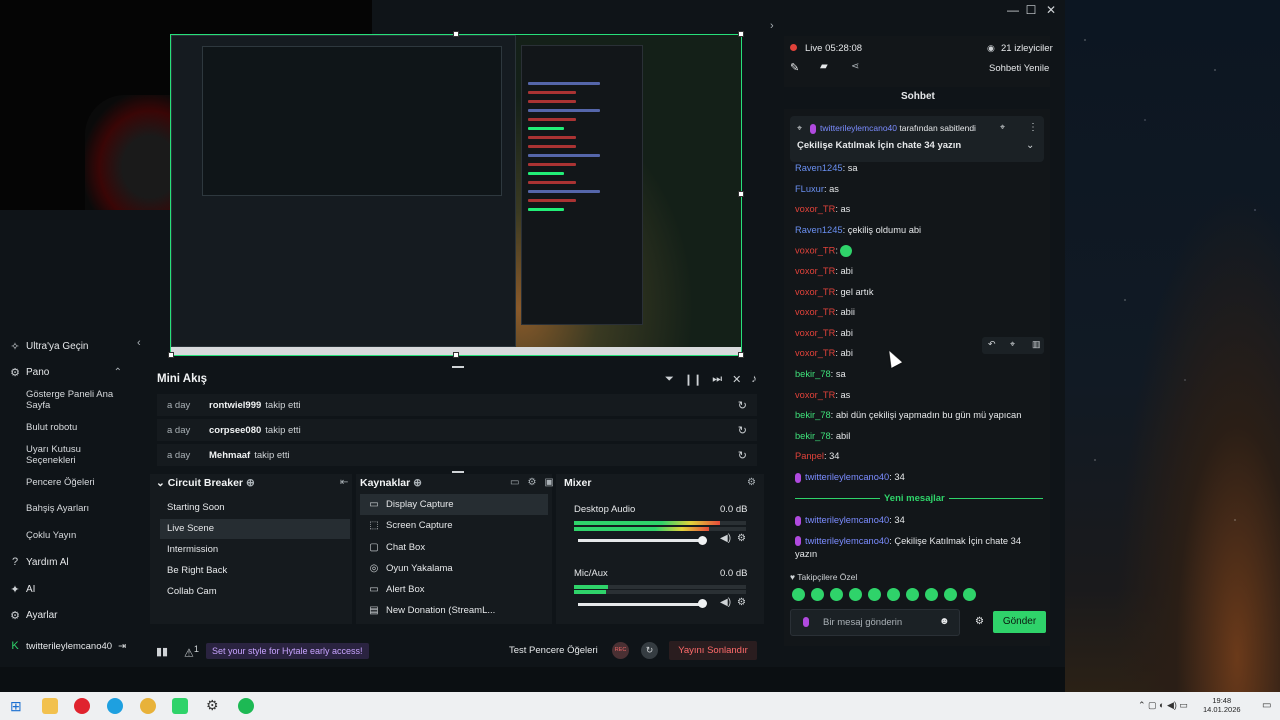  I want to click on clip-icon: ▰, so click(824, 66).